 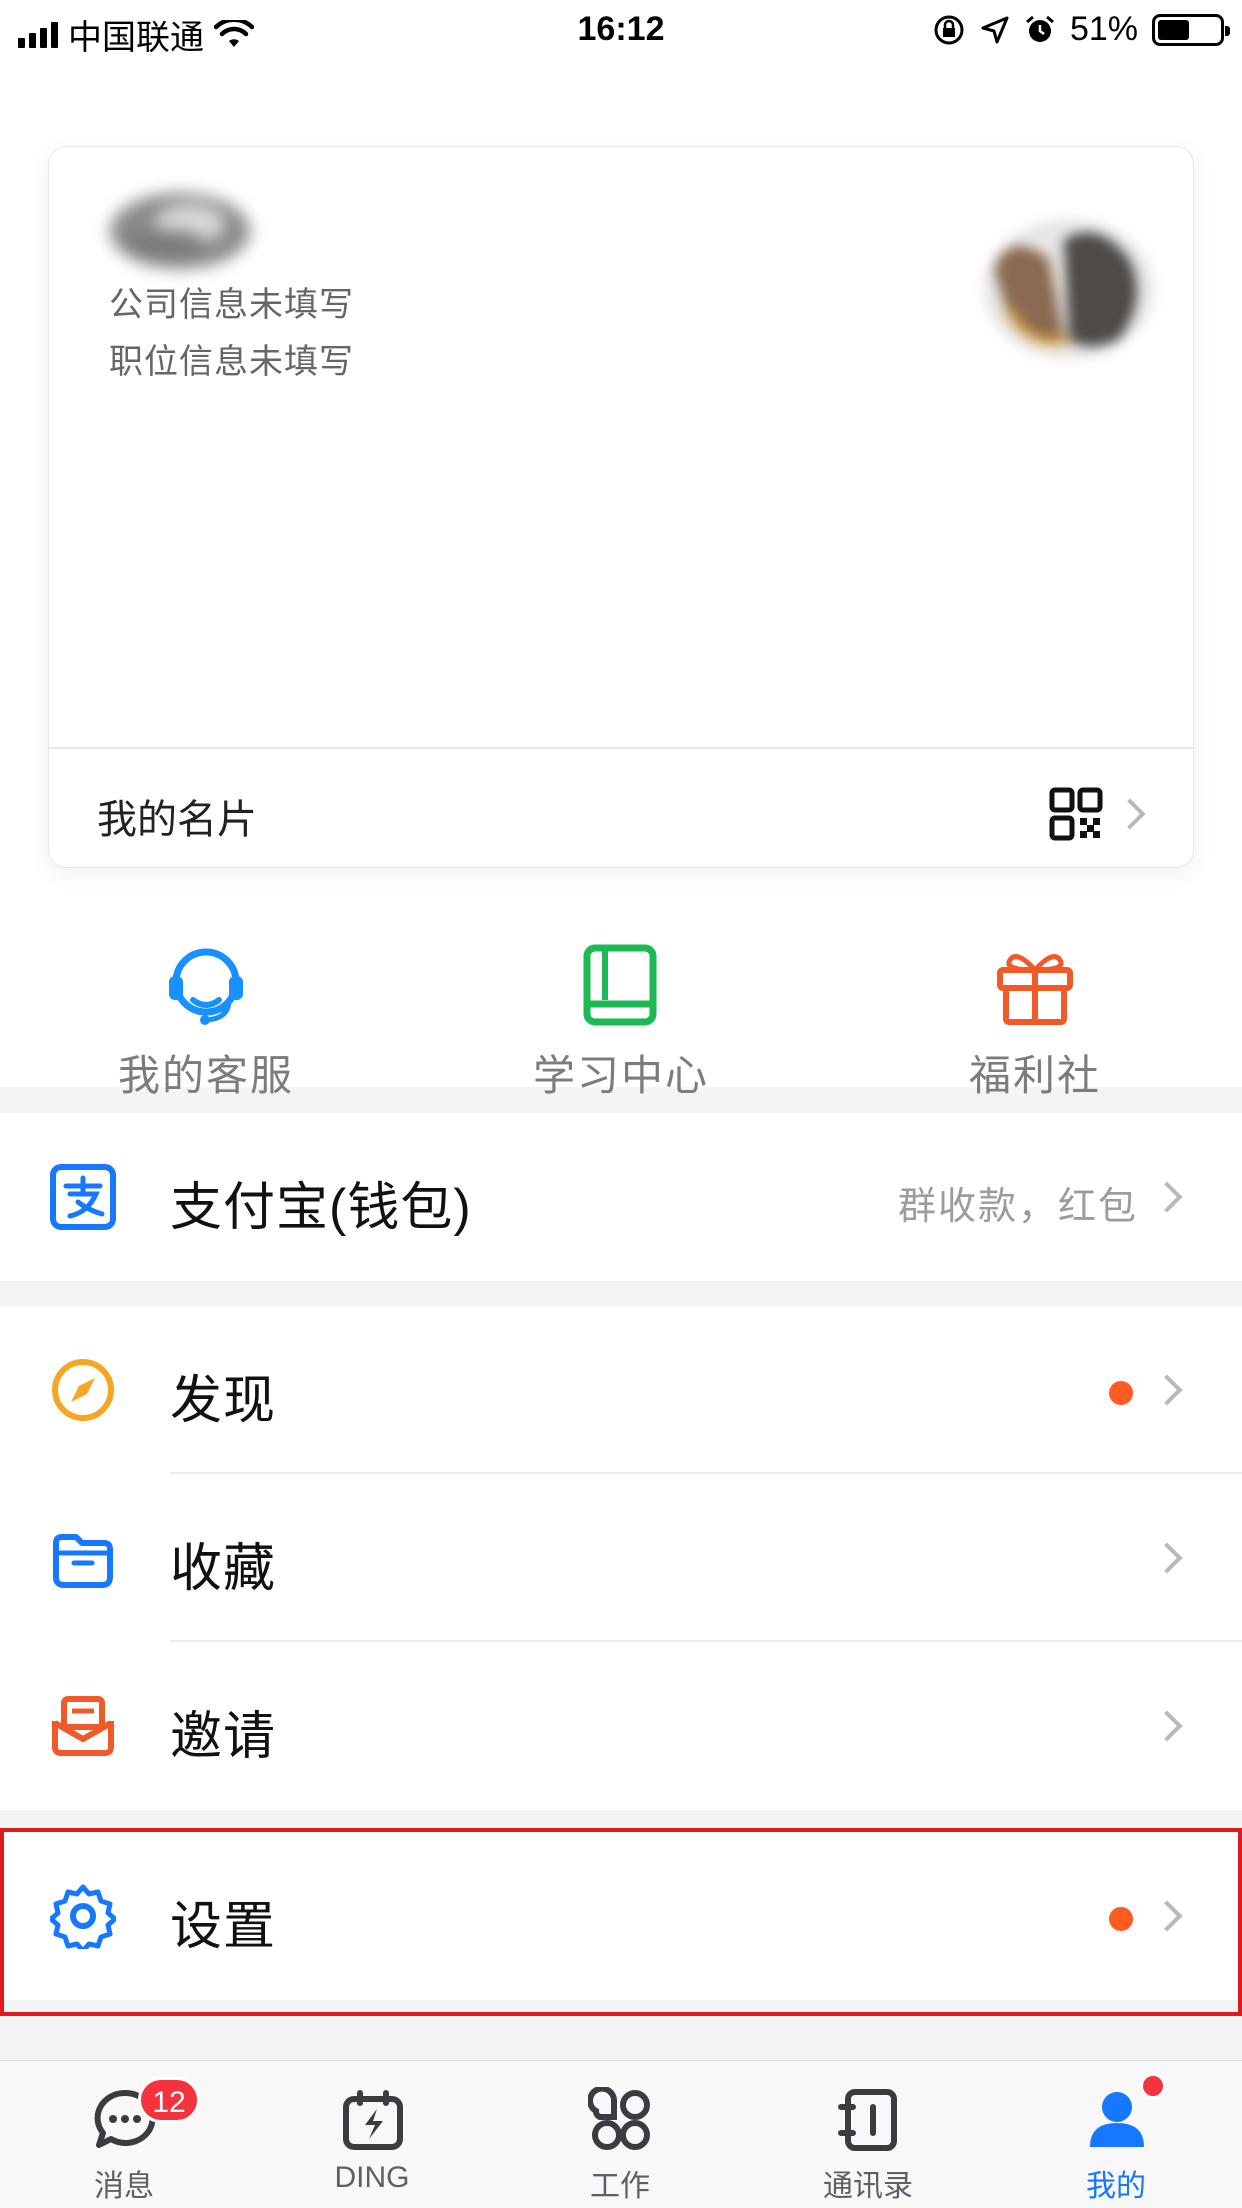 What do you see at coordinates (372, 2177) in the screenshot?
I see `tab-label: DING` at bounding box center [372, 2177].